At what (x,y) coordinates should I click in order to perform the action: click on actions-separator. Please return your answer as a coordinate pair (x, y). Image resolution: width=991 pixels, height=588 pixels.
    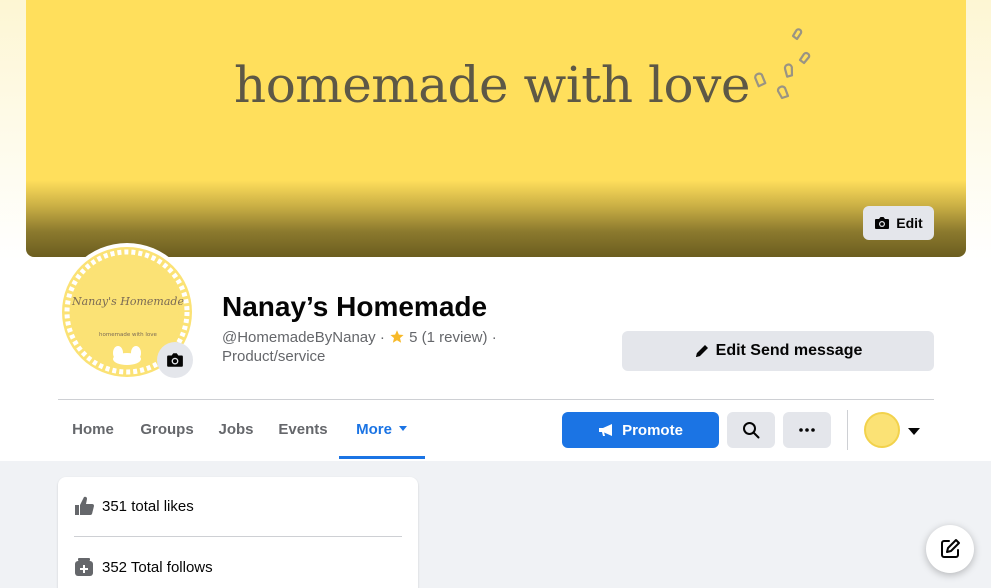
    Looking at the image, I should click on (847, 430).